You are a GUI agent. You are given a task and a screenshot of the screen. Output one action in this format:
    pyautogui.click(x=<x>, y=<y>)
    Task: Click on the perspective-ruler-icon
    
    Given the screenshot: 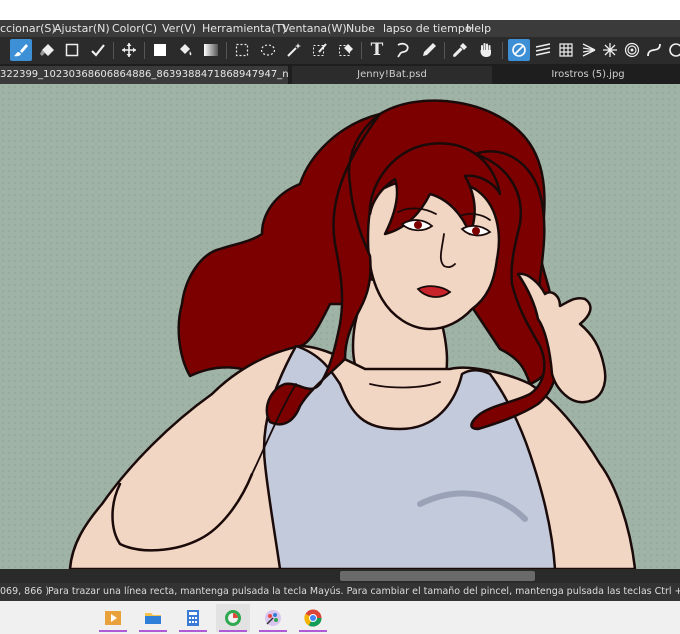 What is the action you would take?
    pyautogui.click(x=589, y=50)
    